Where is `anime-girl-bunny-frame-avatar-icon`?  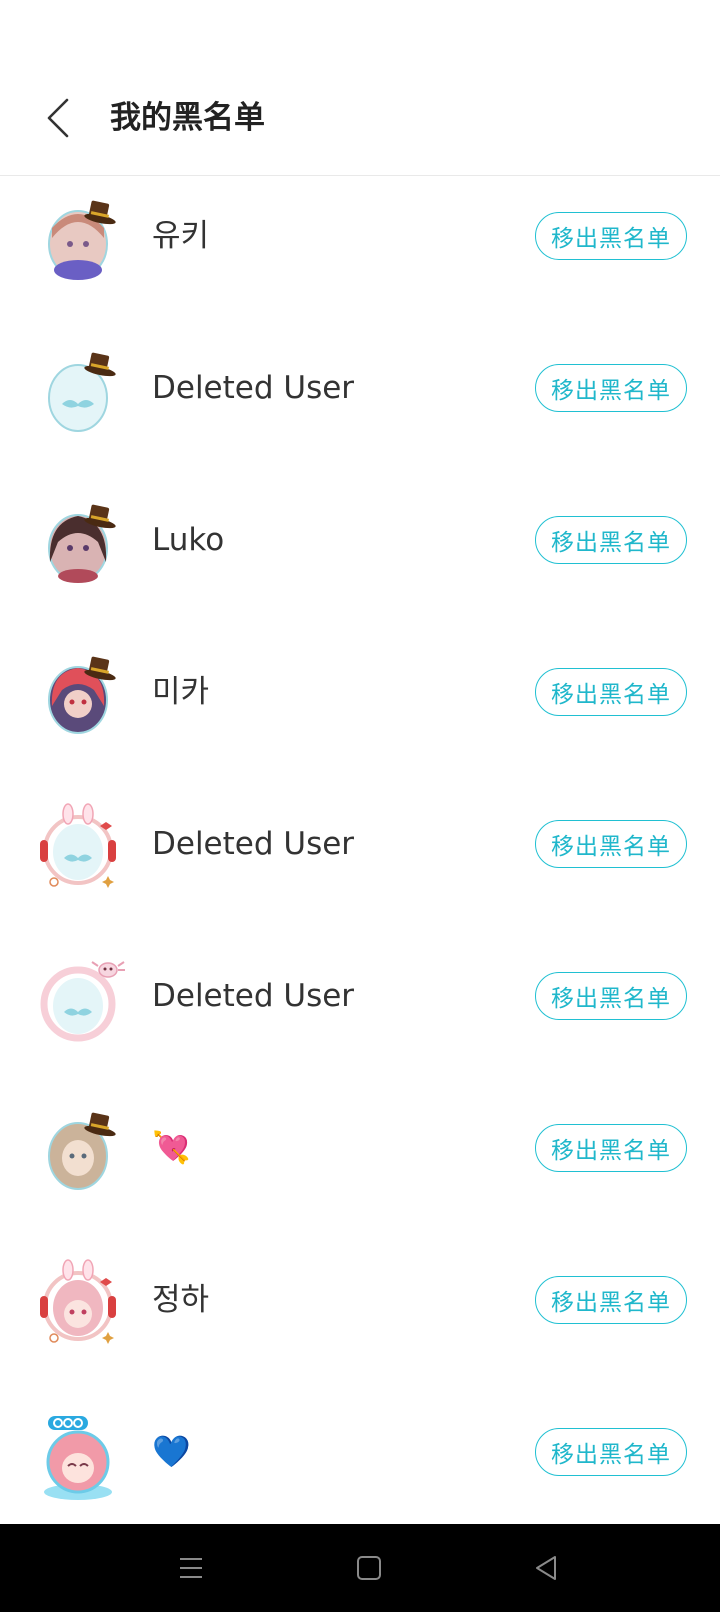 anime-girl-bunny-frame-avatar-icon is located at coordinates (78, 1301).